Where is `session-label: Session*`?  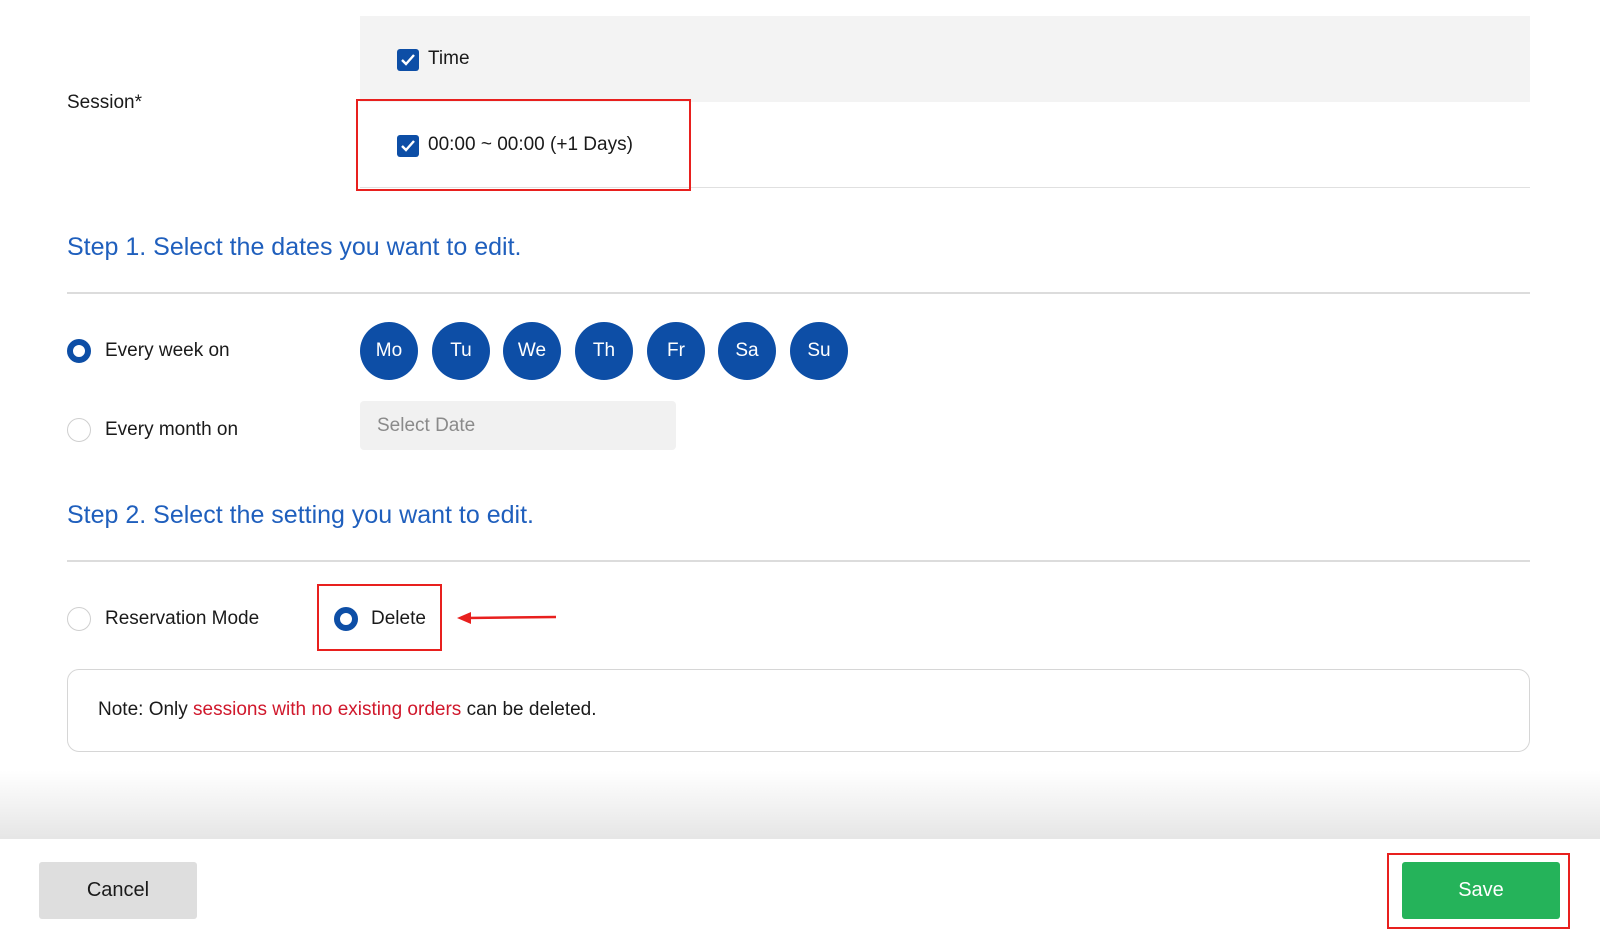 session-label: Session* is located at coordinates (104, 102).